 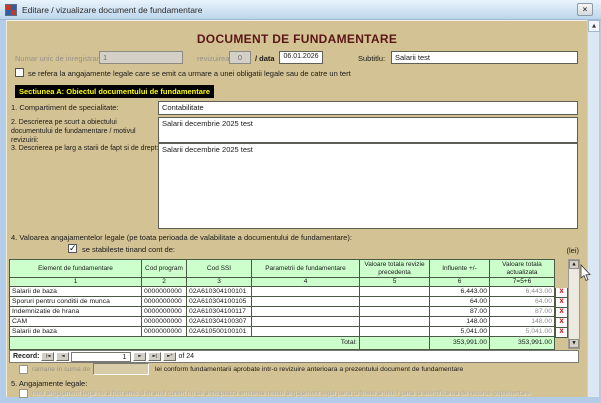 What do you see at coordinates (368, 130) in the screenshot?
I see `descriere-scurt-field: Salarii decembrie 2025 test` at bounding box center [368, 130].